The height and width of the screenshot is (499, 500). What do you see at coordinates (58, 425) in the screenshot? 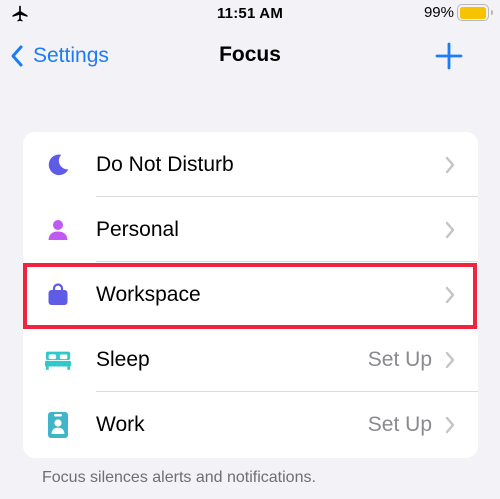
I see `id-badge-icon` at bounding box center [58, 425].